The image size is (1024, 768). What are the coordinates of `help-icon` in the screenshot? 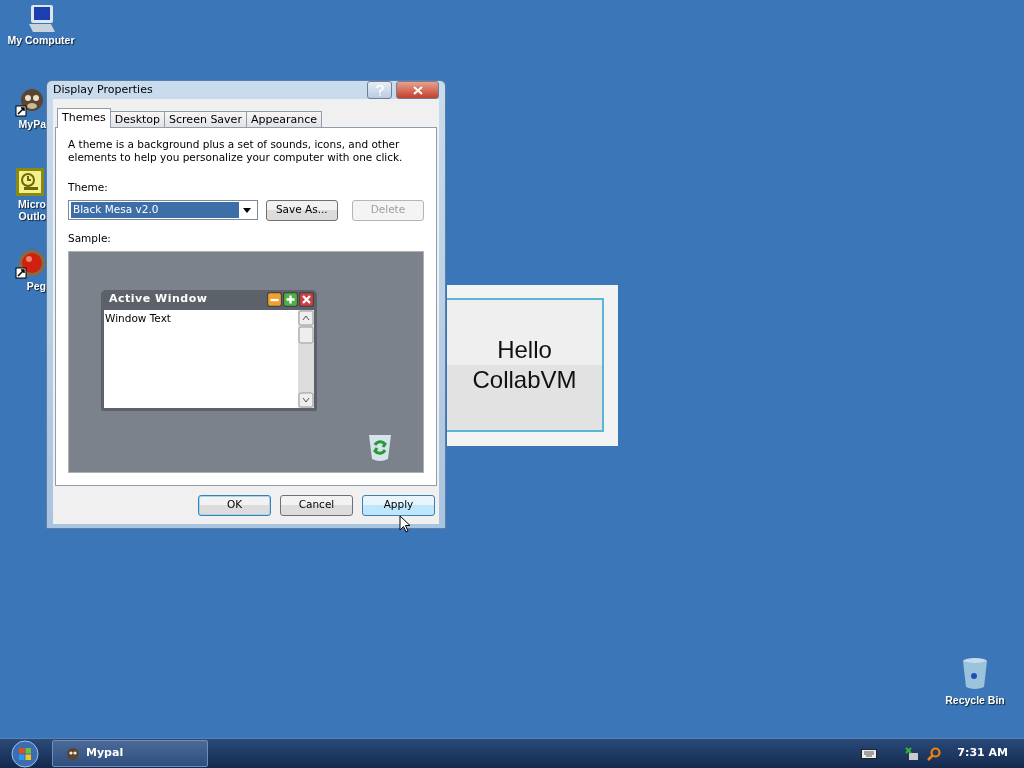 It's located at (379, 90).